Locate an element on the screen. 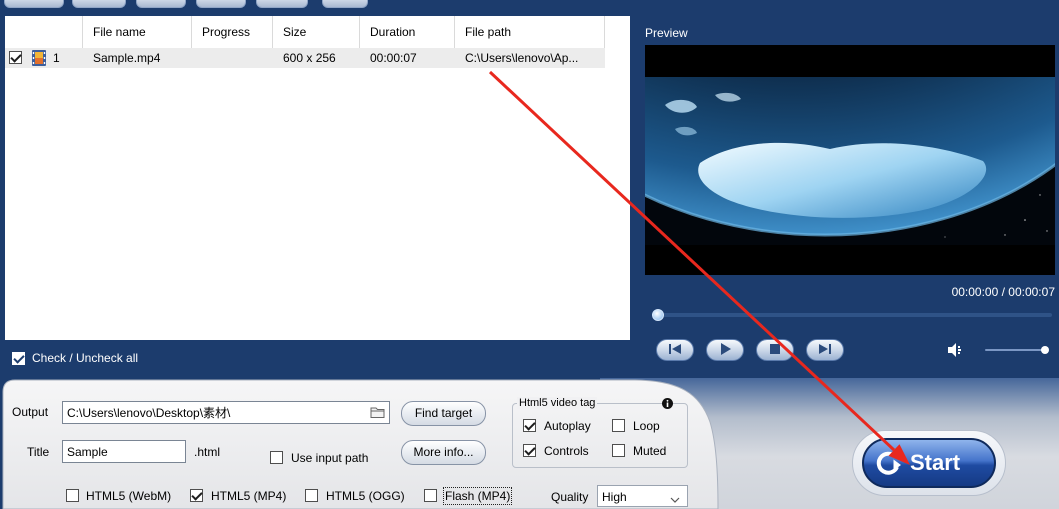 This screenshot has width=1059, height=509. format-mp4-label: HTML5 (MP4) is located at coordinates (248, 496).